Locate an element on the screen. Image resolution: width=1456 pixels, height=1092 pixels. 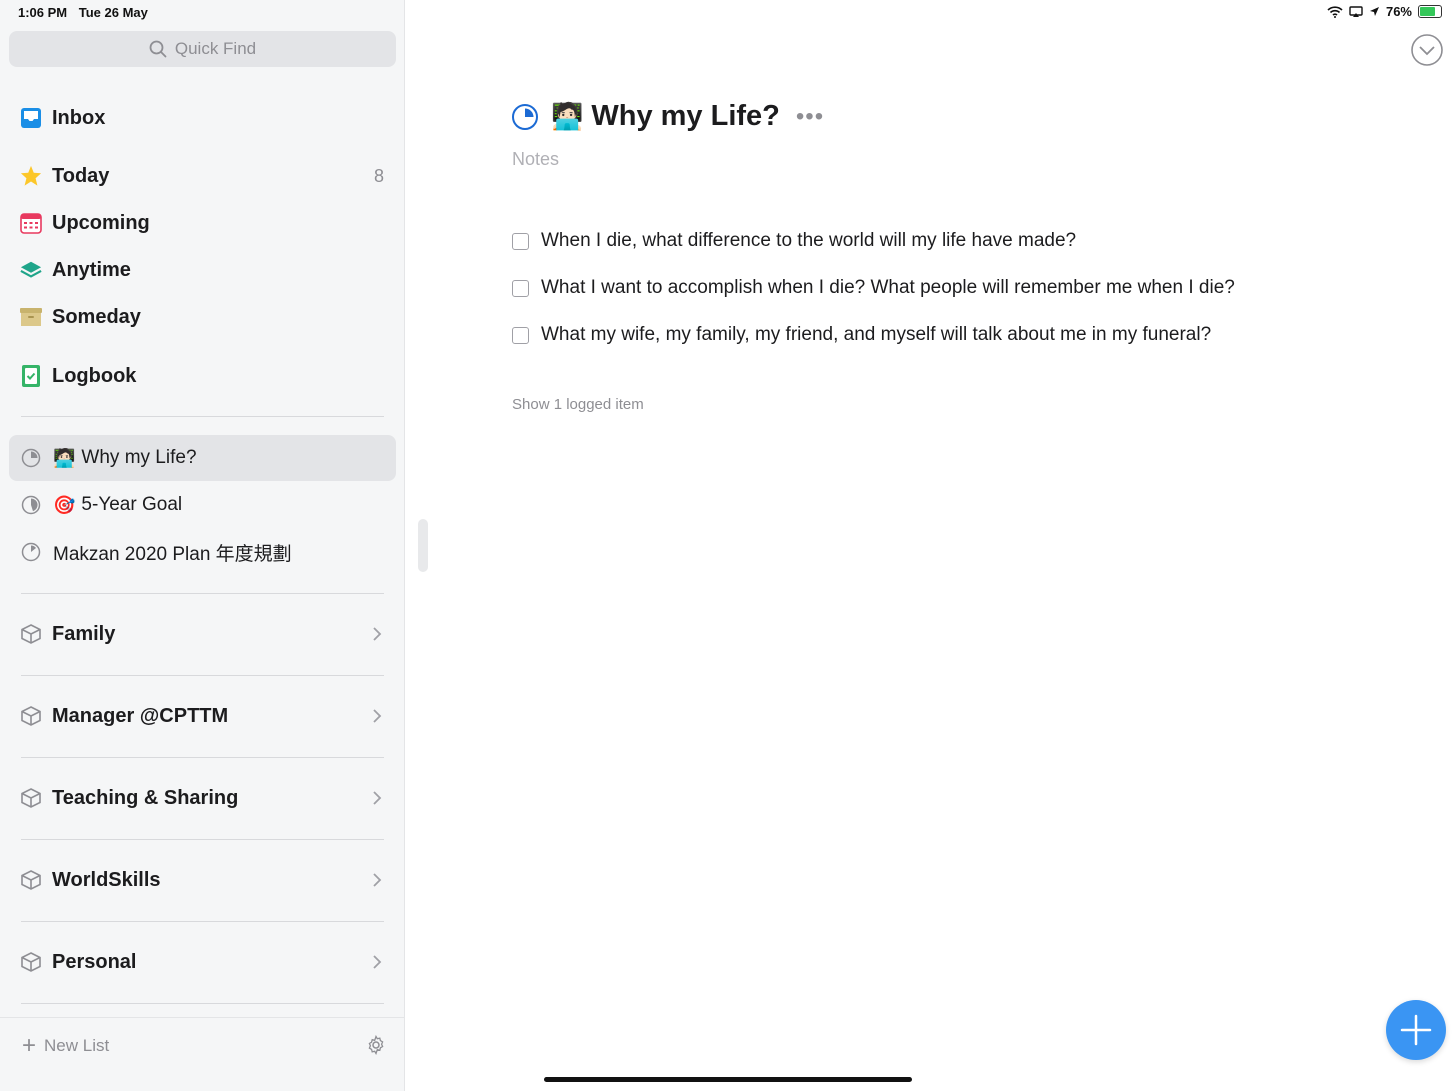
today-count-badge: 8 is located at coordinates (378, 175).